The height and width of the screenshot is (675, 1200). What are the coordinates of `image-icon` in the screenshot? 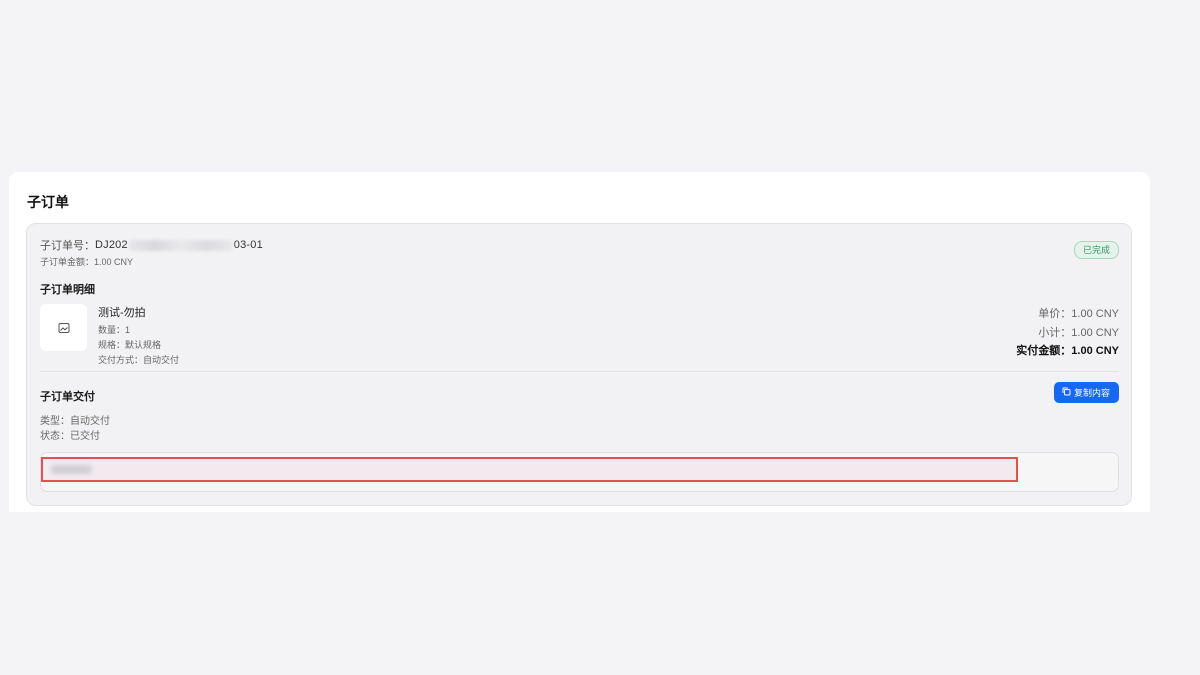 It's located at (64, 328).